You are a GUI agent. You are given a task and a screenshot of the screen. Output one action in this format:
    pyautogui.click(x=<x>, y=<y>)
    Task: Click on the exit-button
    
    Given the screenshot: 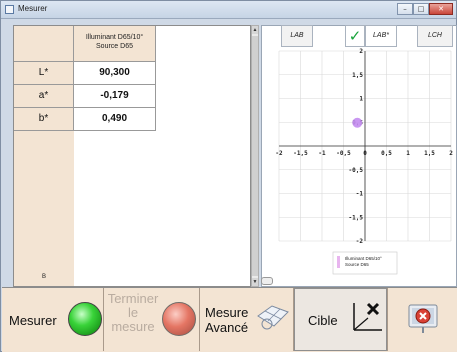 What is the action you would take?
    pyautogui.click(x=422, y=319)
    